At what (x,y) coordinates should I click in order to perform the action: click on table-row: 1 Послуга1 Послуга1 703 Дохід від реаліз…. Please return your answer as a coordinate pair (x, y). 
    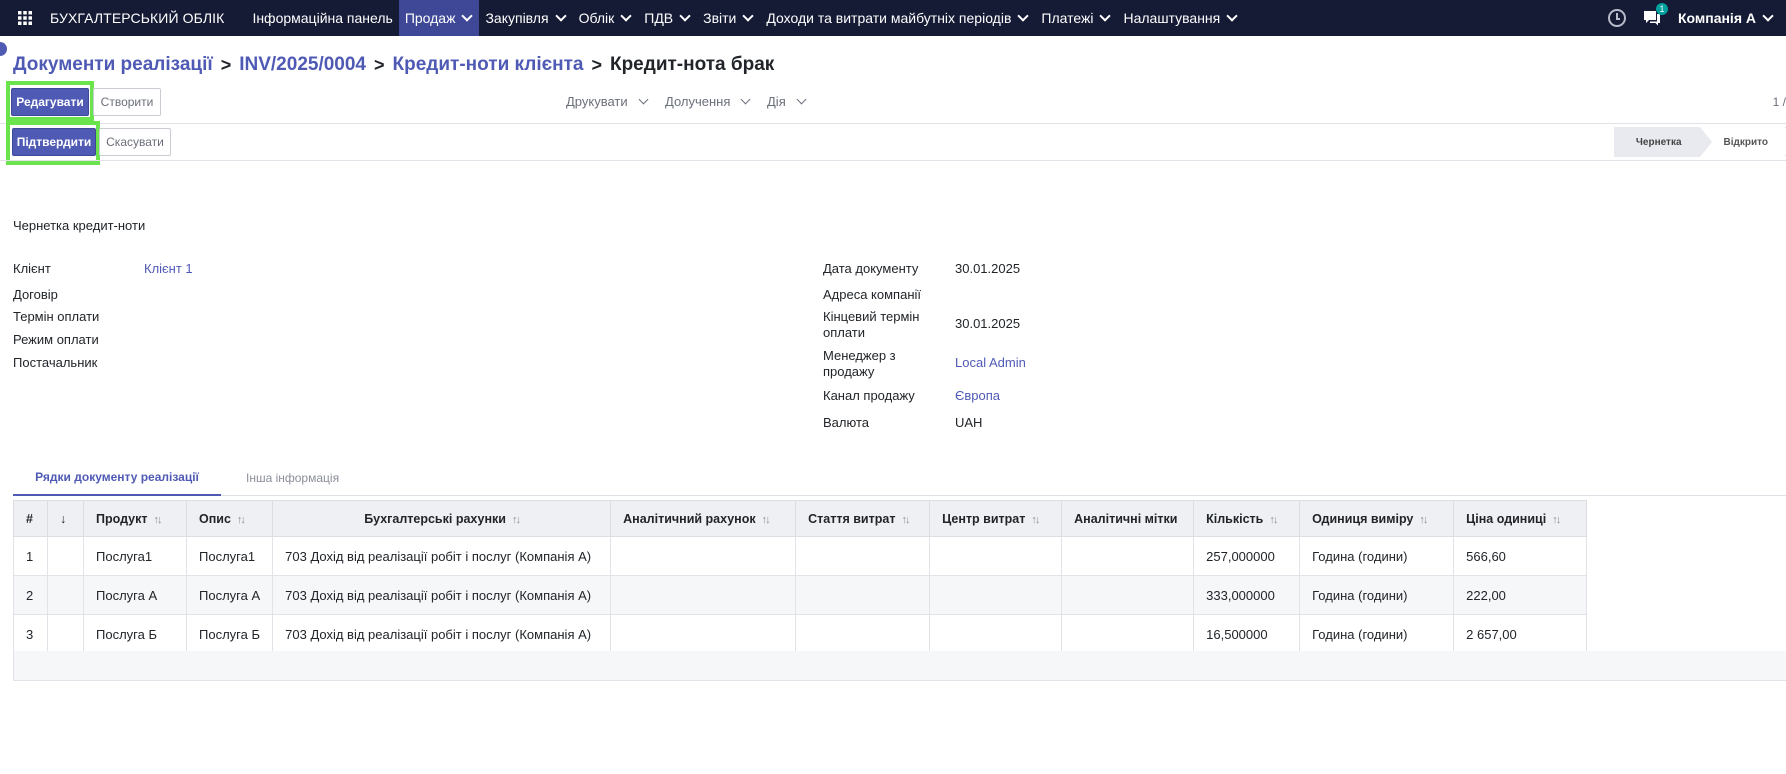
    Looking at the image, I should click on (800, 556).